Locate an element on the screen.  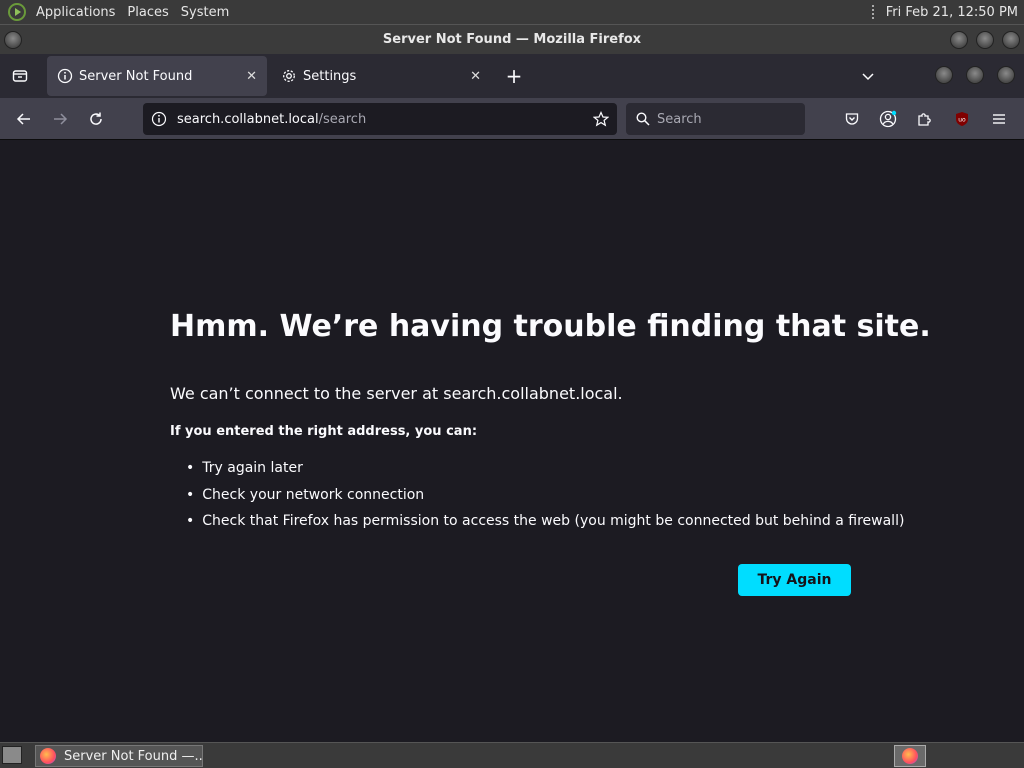
window-menu-button is located at coordinates (13, 40).